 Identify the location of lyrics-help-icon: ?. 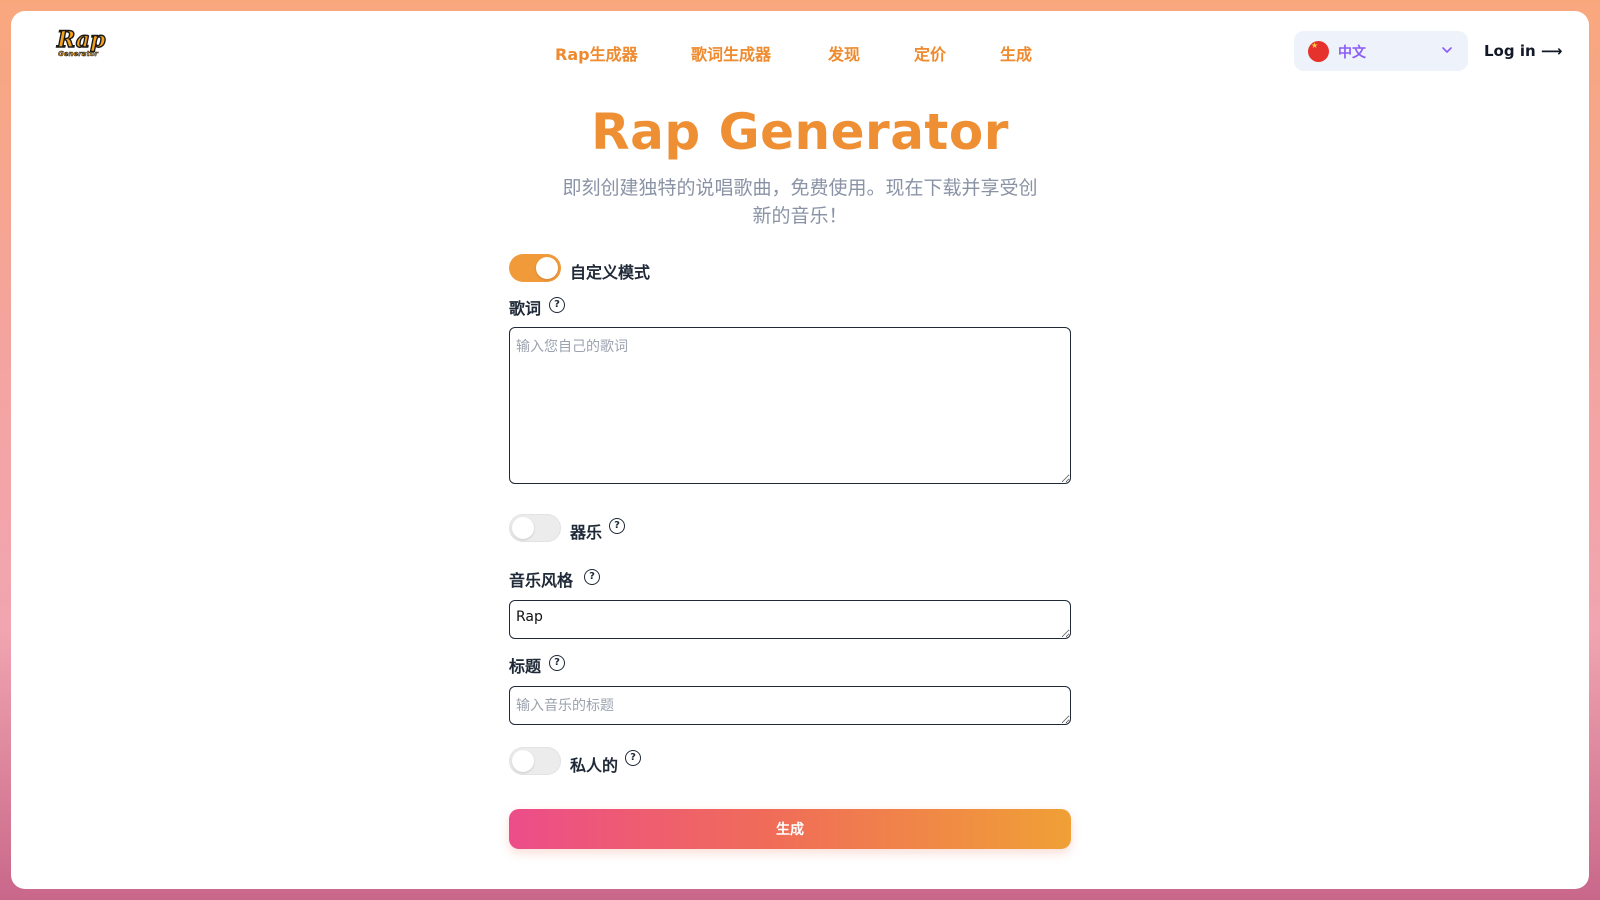
(557, 305).